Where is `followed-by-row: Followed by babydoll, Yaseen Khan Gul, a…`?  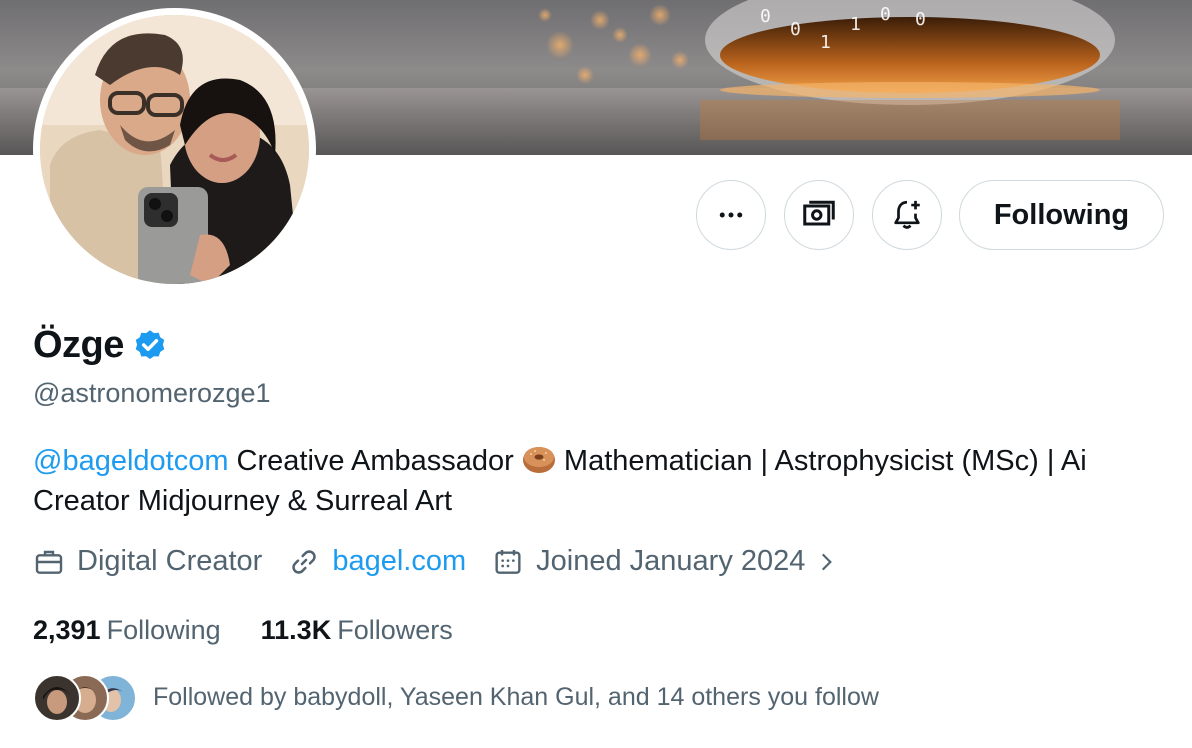 followed-by-row: Followed by babydoll, Yaseen Khan Gul, a… is located at coordinates (456, 698).